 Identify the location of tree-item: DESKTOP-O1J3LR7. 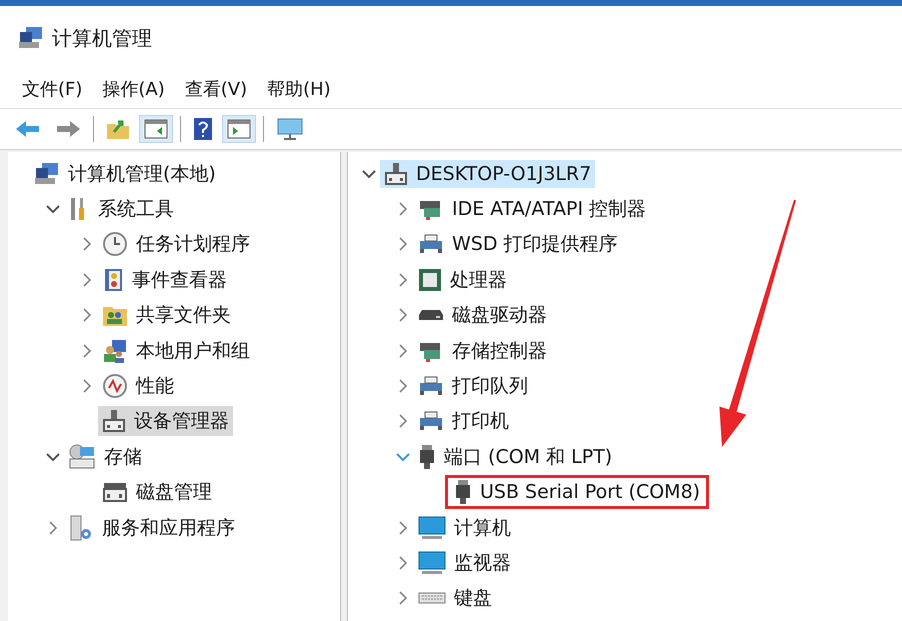
(488, 174).